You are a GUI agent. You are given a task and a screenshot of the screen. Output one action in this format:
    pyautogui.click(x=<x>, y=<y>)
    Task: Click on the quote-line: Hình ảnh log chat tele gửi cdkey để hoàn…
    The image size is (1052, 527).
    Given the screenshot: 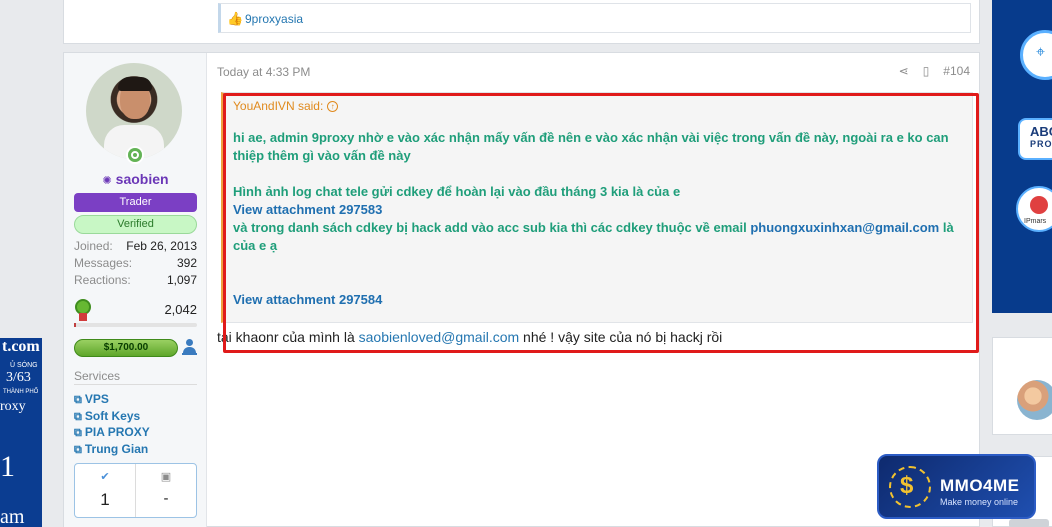 What is the action you would take?
    pyautogui.click(x=457, y=191)
    